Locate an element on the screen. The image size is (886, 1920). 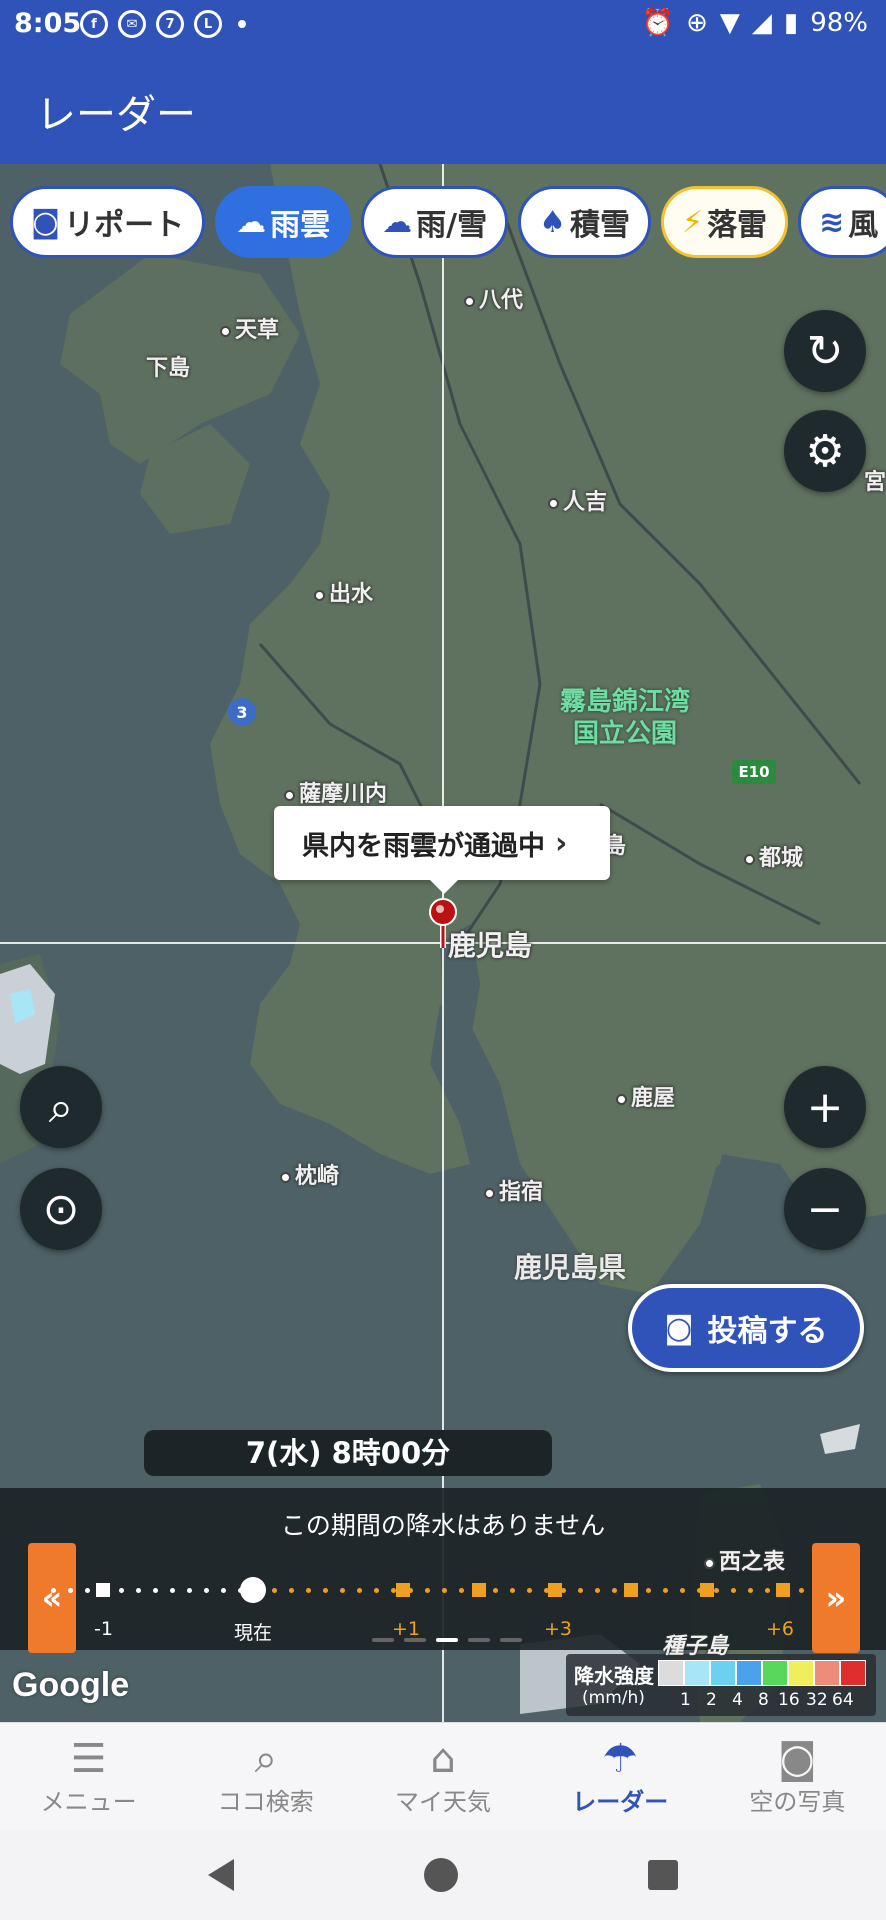
chevron-right-icon: › is located at coordinates (561, 843).